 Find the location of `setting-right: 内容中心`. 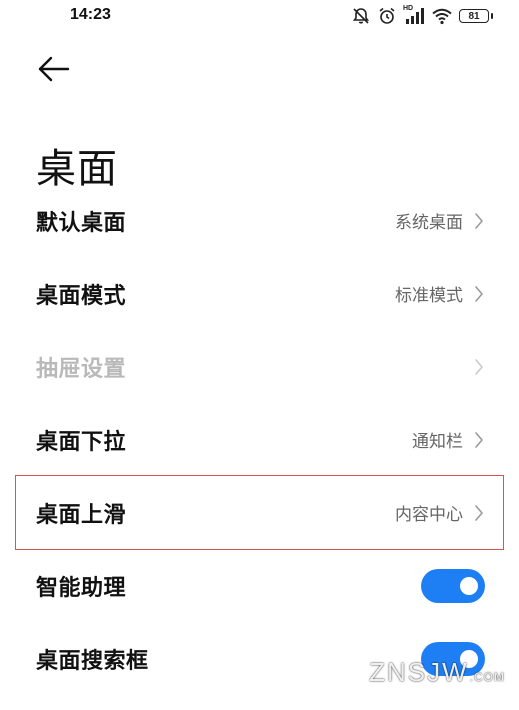

setting-right: 内容中心 is located at coordinates (440, 512).